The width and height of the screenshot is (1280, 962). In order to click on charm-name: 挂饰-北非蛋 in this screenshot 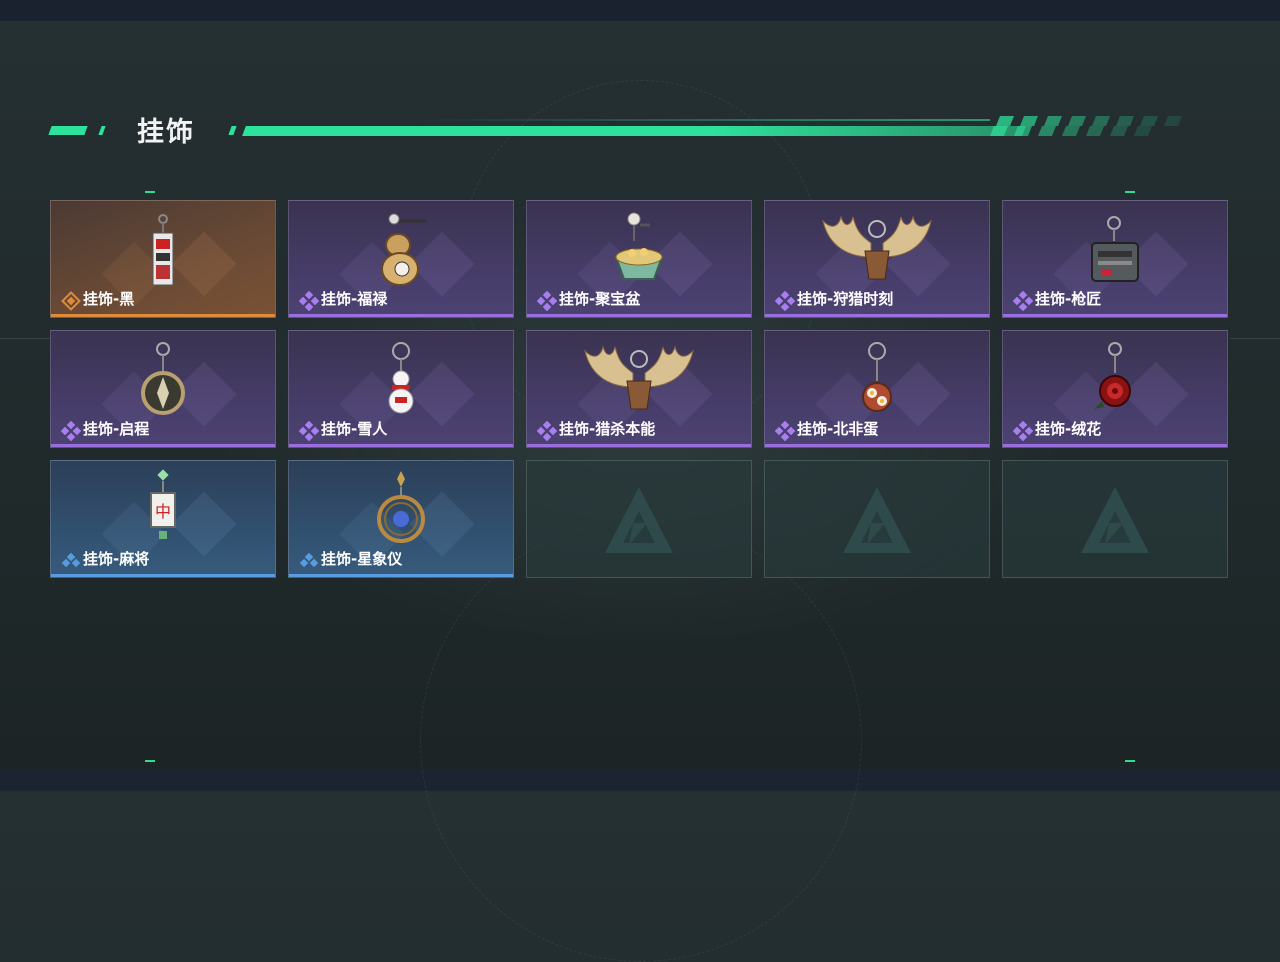, I will do `click(838, 429)`.